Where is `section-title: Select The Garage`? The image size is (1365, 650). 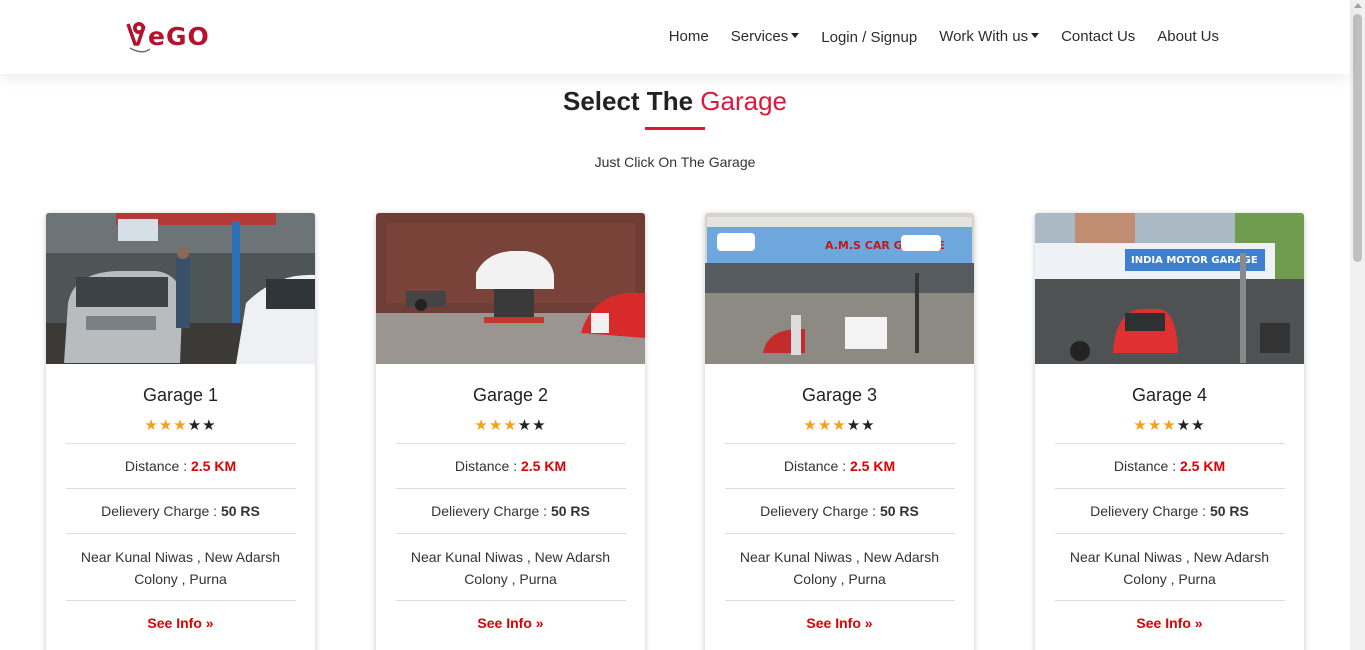
section-title: Select The Garage is located at coordinates (675, 101).